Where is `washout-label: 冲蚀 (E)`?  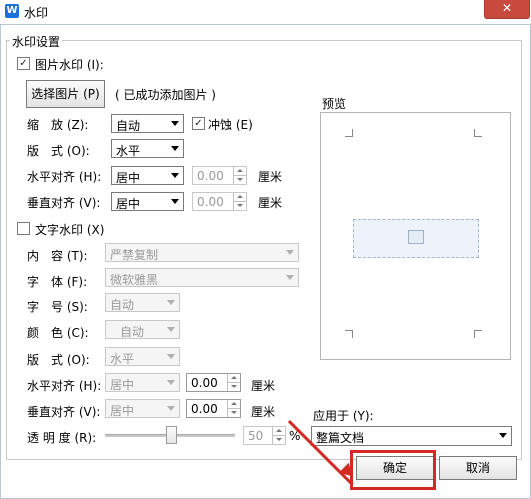
washout-label: 冲蚀 (E) is located at coordinates (230, 125).